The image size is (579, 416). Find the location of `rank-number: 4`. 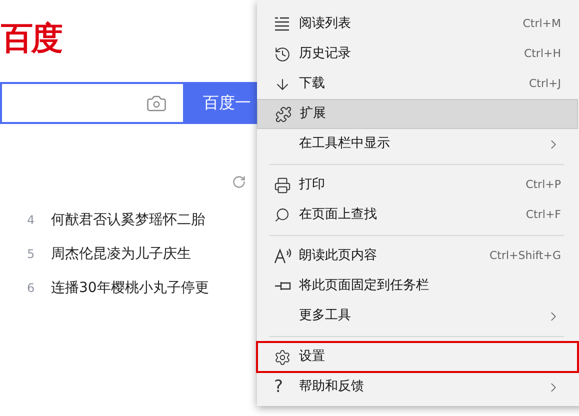

rank-number: 4 is located at coordinates (31, 220).